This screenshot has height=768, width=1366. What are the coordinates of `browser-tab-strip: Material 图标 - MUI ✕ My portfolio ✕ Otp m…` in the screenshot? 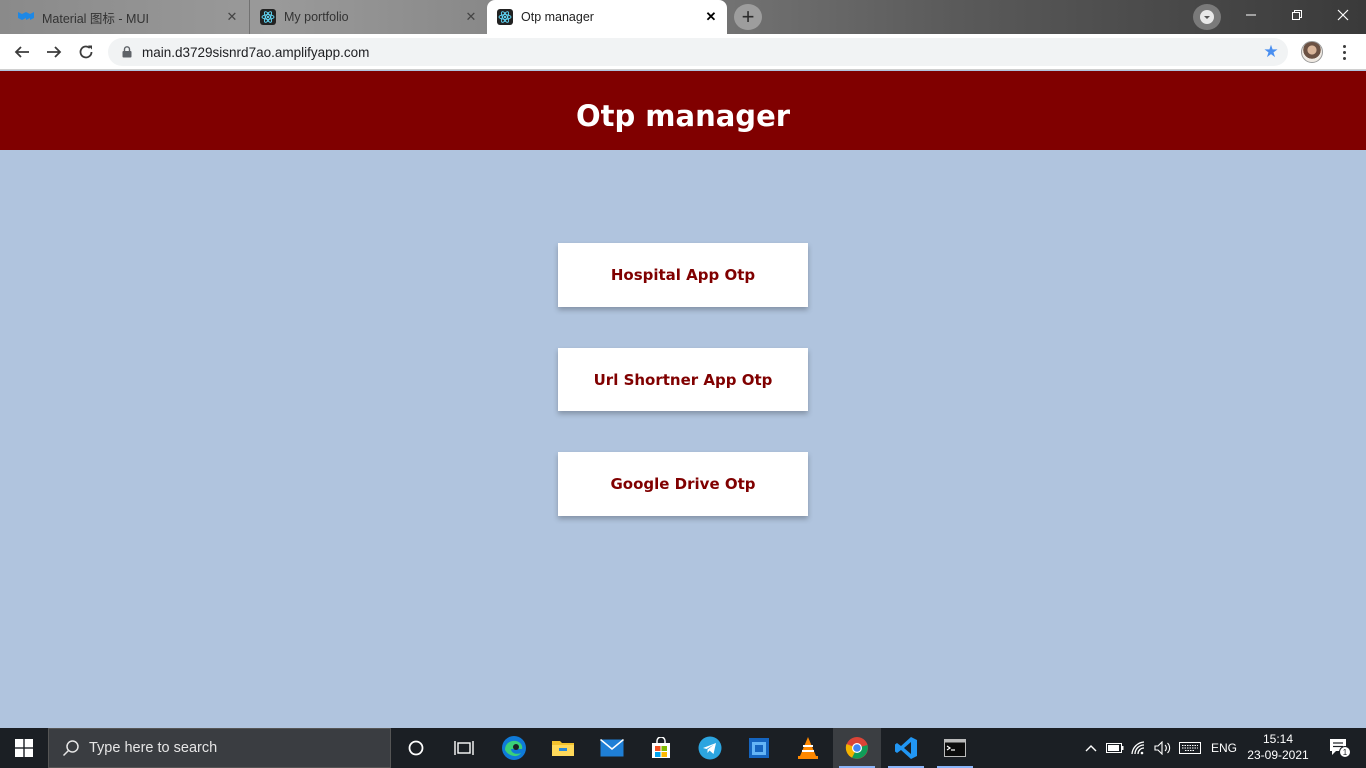 It's located at (683, 17).